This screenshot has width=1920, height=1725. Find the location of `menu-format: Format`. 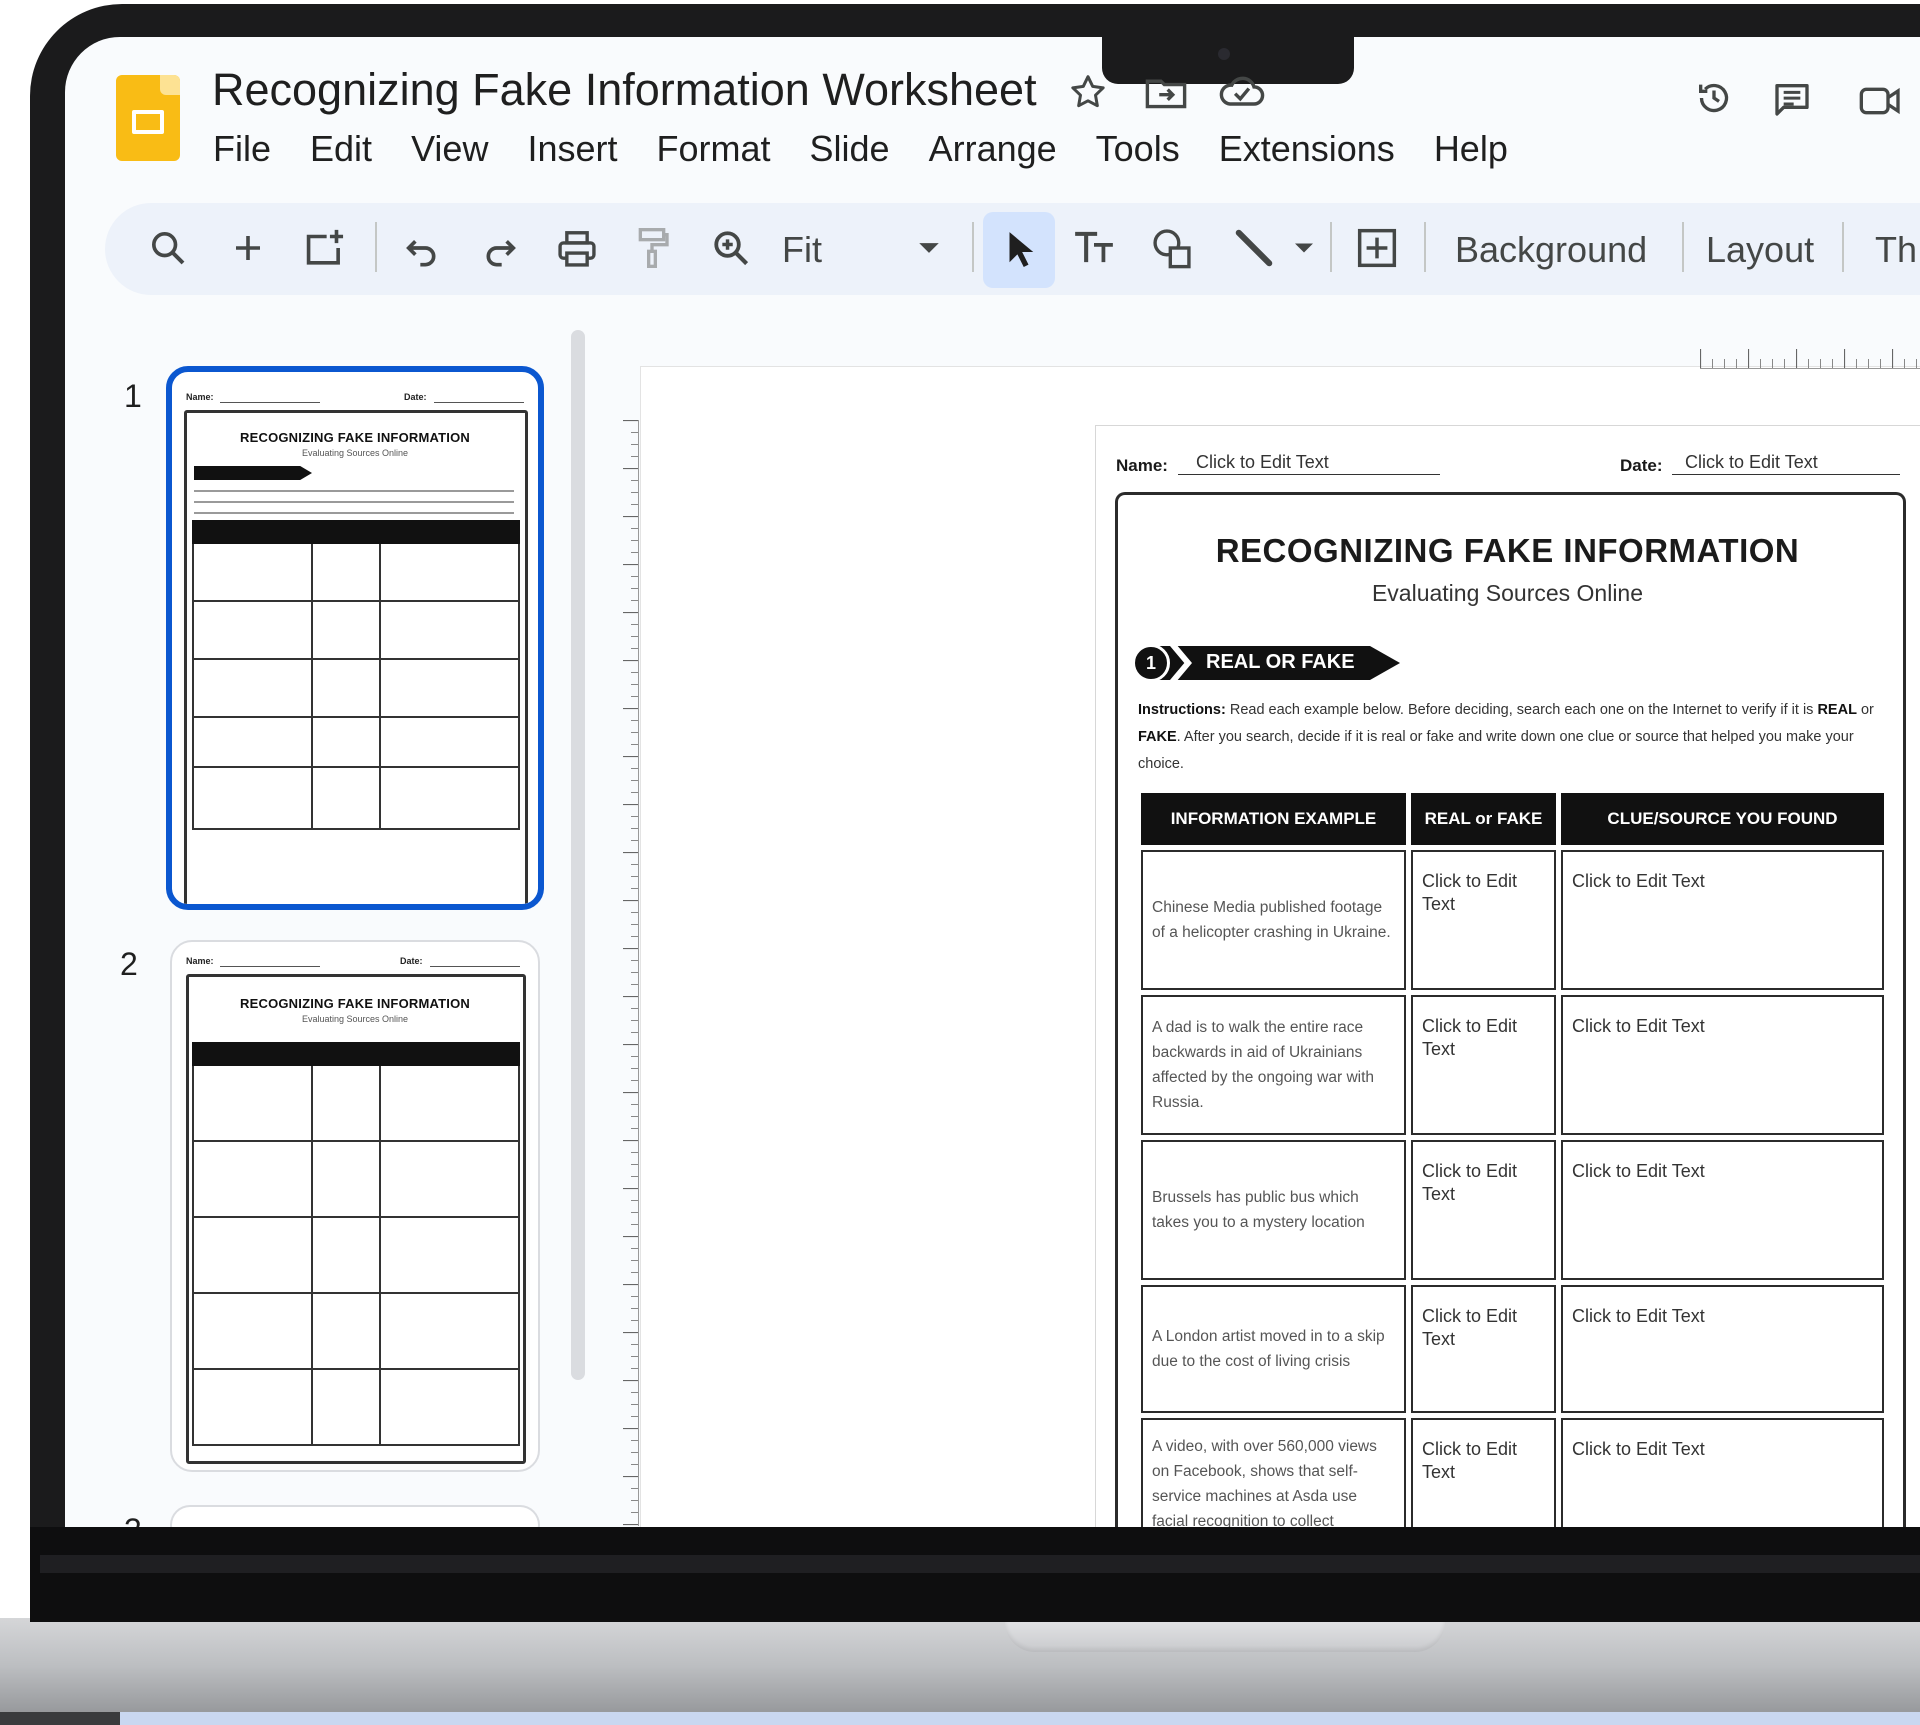

menu-format: Format is located at coordinates (714, 149).